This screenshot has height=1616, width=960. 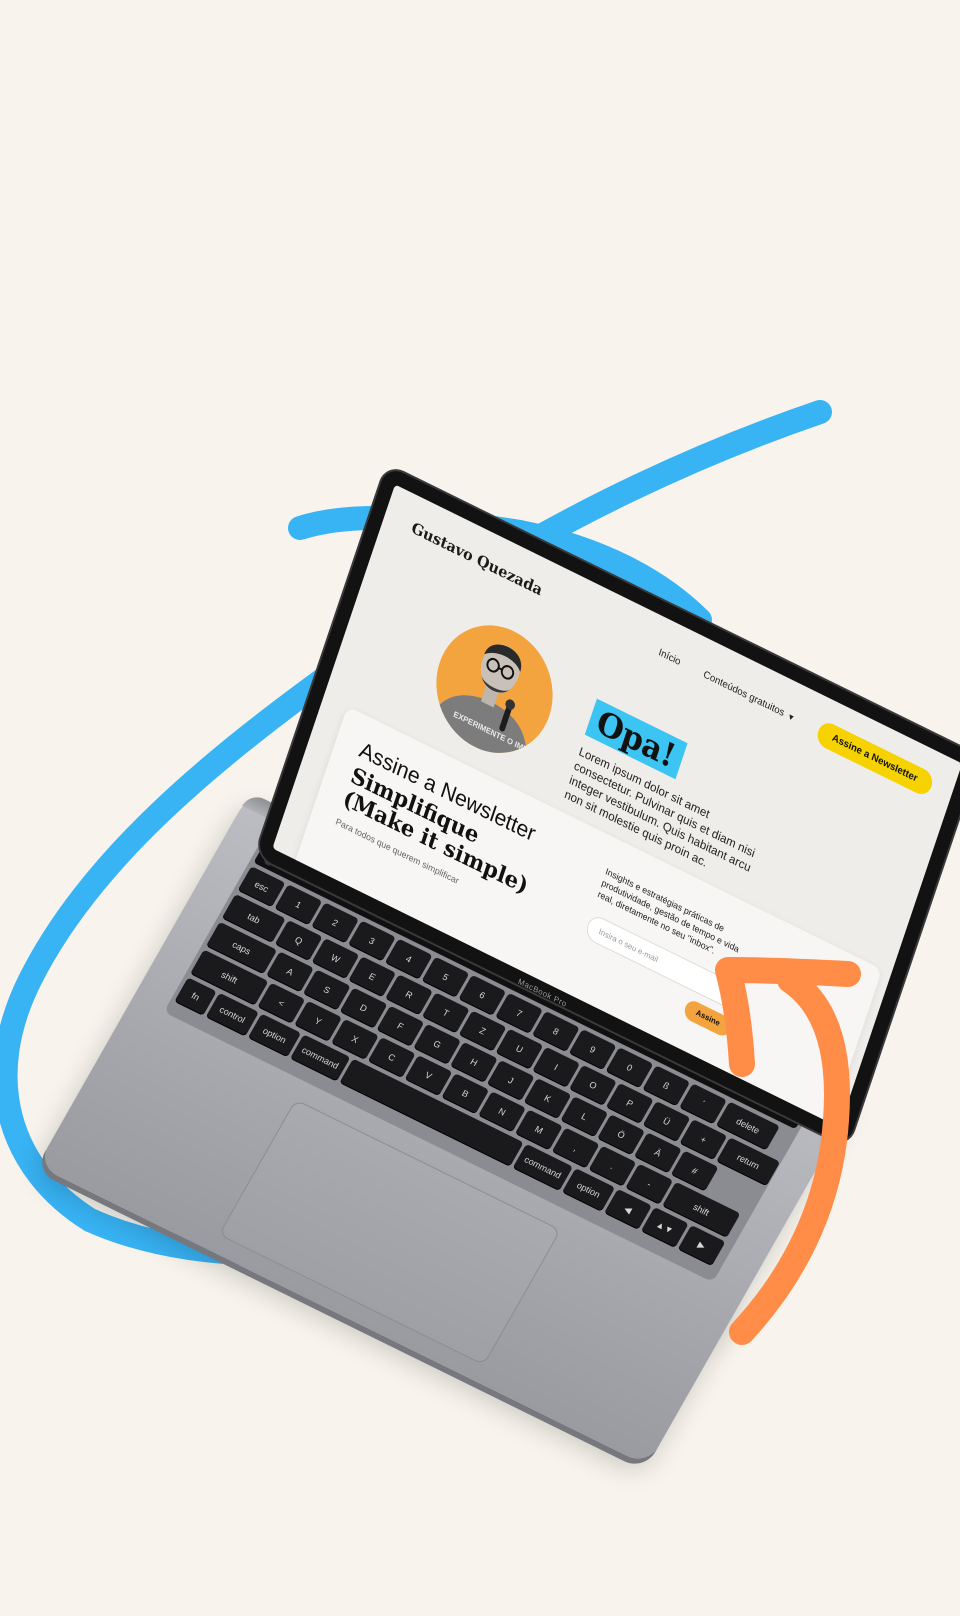 I want to click on orange-arrow-decoration, so click(x=788, y=1151).